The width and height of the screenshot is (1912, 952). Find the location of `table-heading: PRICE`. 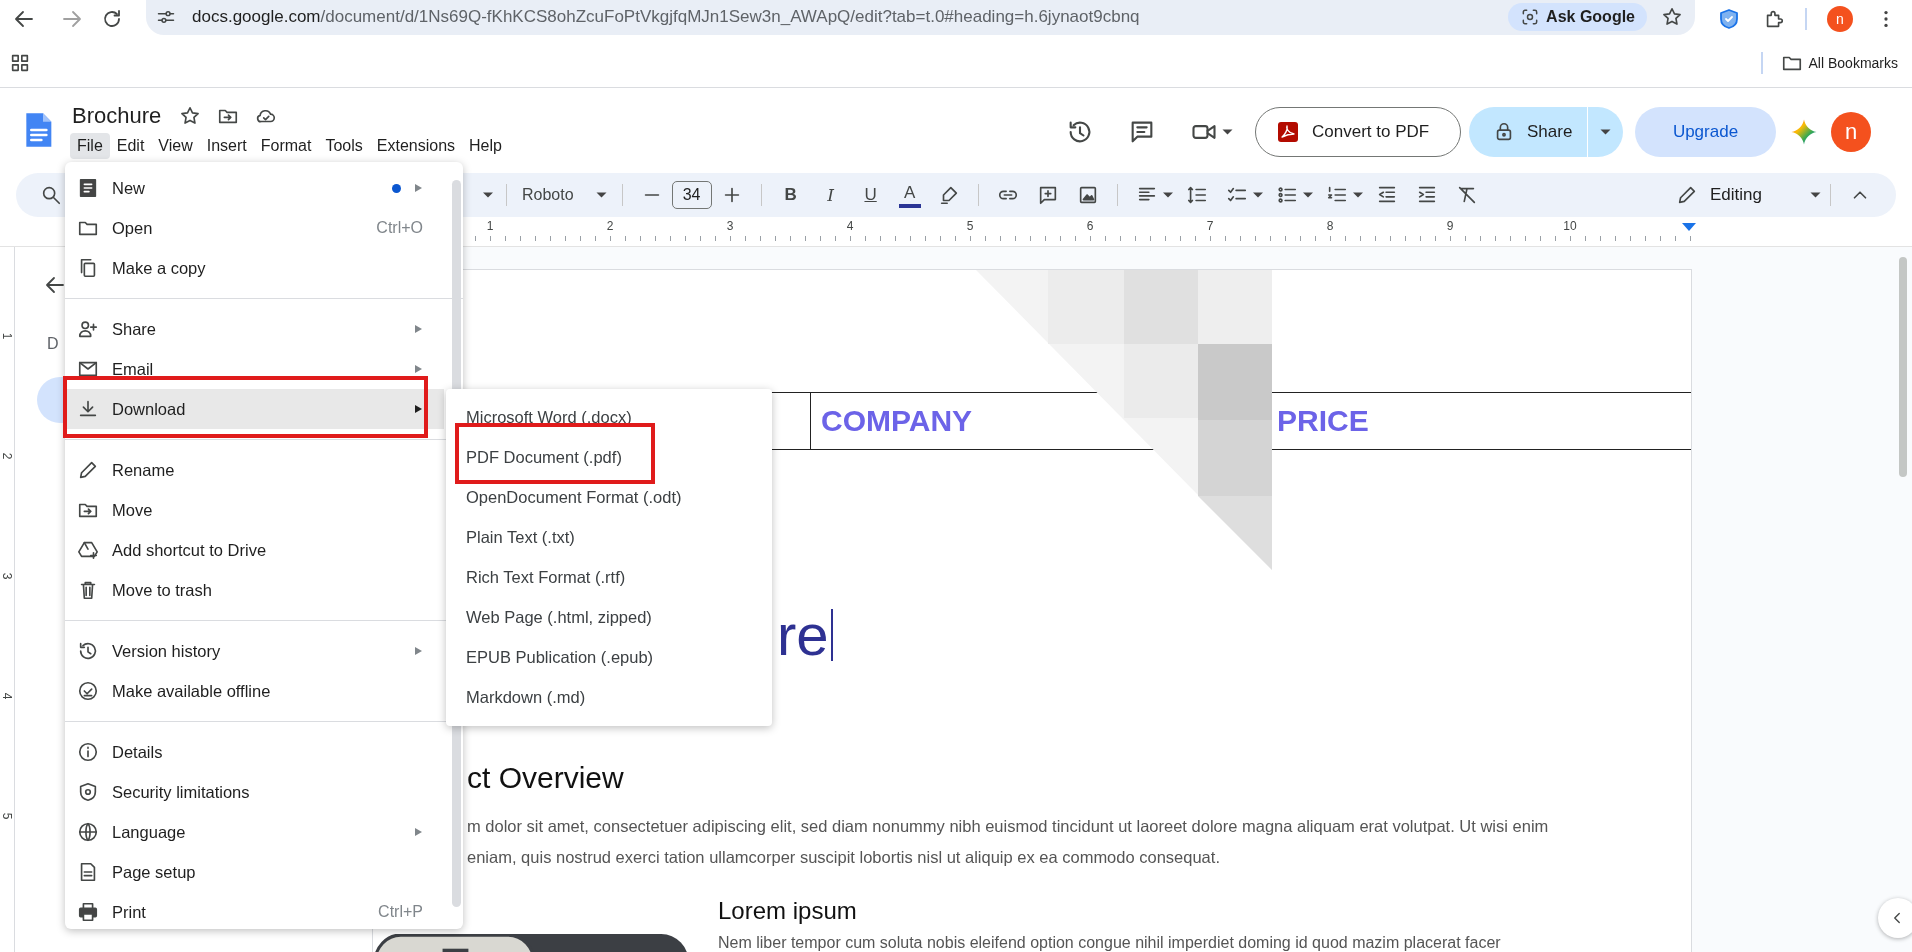

table-heading: PRICE is located at coordinates (1323, 421).